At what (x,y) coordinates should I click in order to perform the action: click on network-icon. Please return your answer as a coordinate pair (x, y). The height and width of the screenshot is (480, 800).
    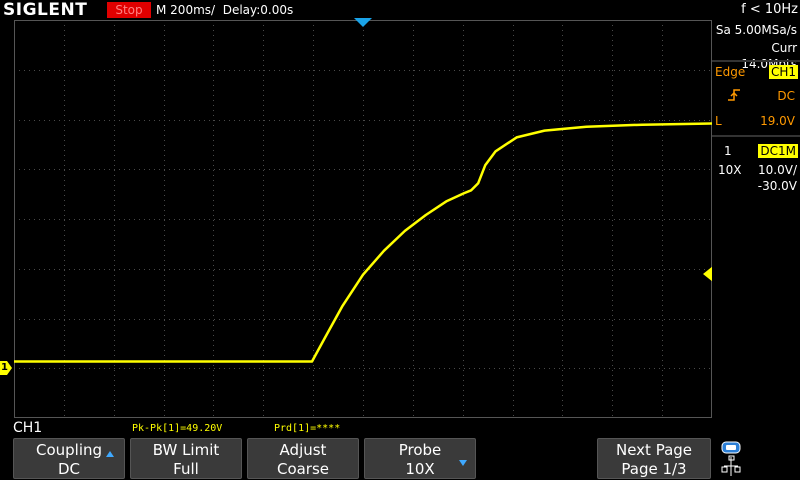
    Looking at the image, I should click on (732, 459).